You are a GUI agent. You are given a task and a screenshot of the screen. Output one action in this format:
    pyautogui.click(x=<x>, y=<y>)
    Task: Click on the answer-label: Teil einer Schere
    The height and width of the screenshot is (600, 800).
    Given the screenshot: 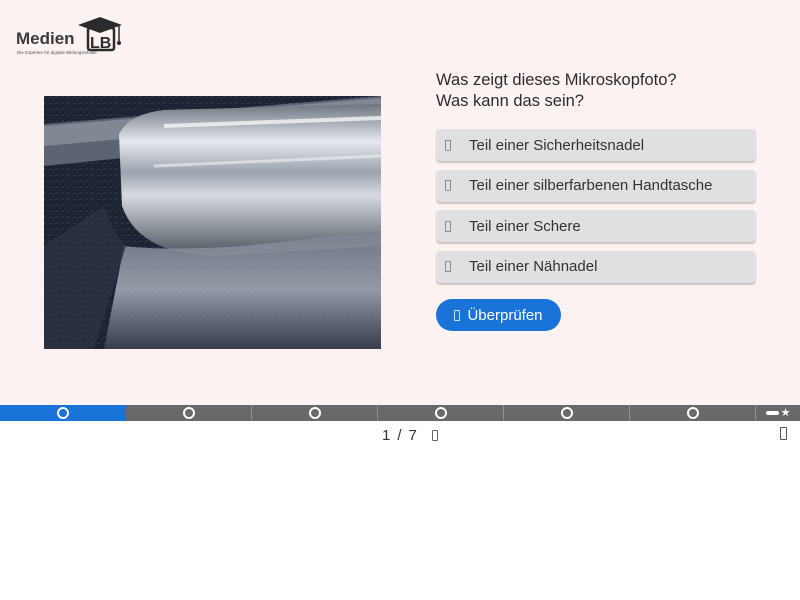 What is the action you would take?
    pyautogui.click(x=525, y=226)
    